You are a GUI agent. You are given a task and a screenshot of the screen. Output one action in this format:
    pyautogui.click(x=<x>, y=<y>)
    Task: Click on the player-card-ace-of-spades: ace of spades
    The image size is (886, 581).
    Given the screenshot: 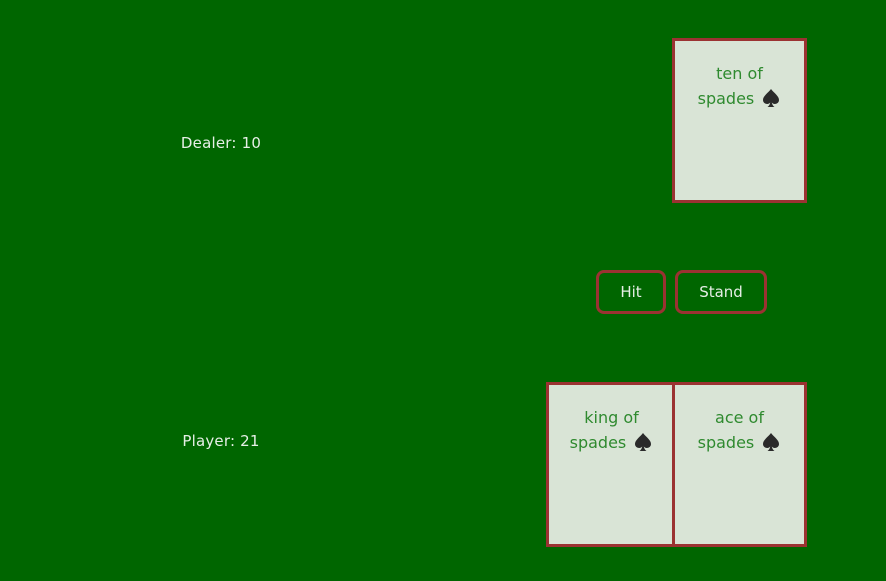 What is the action you would take?
    pyautogui.click(x=739, y=464)
    